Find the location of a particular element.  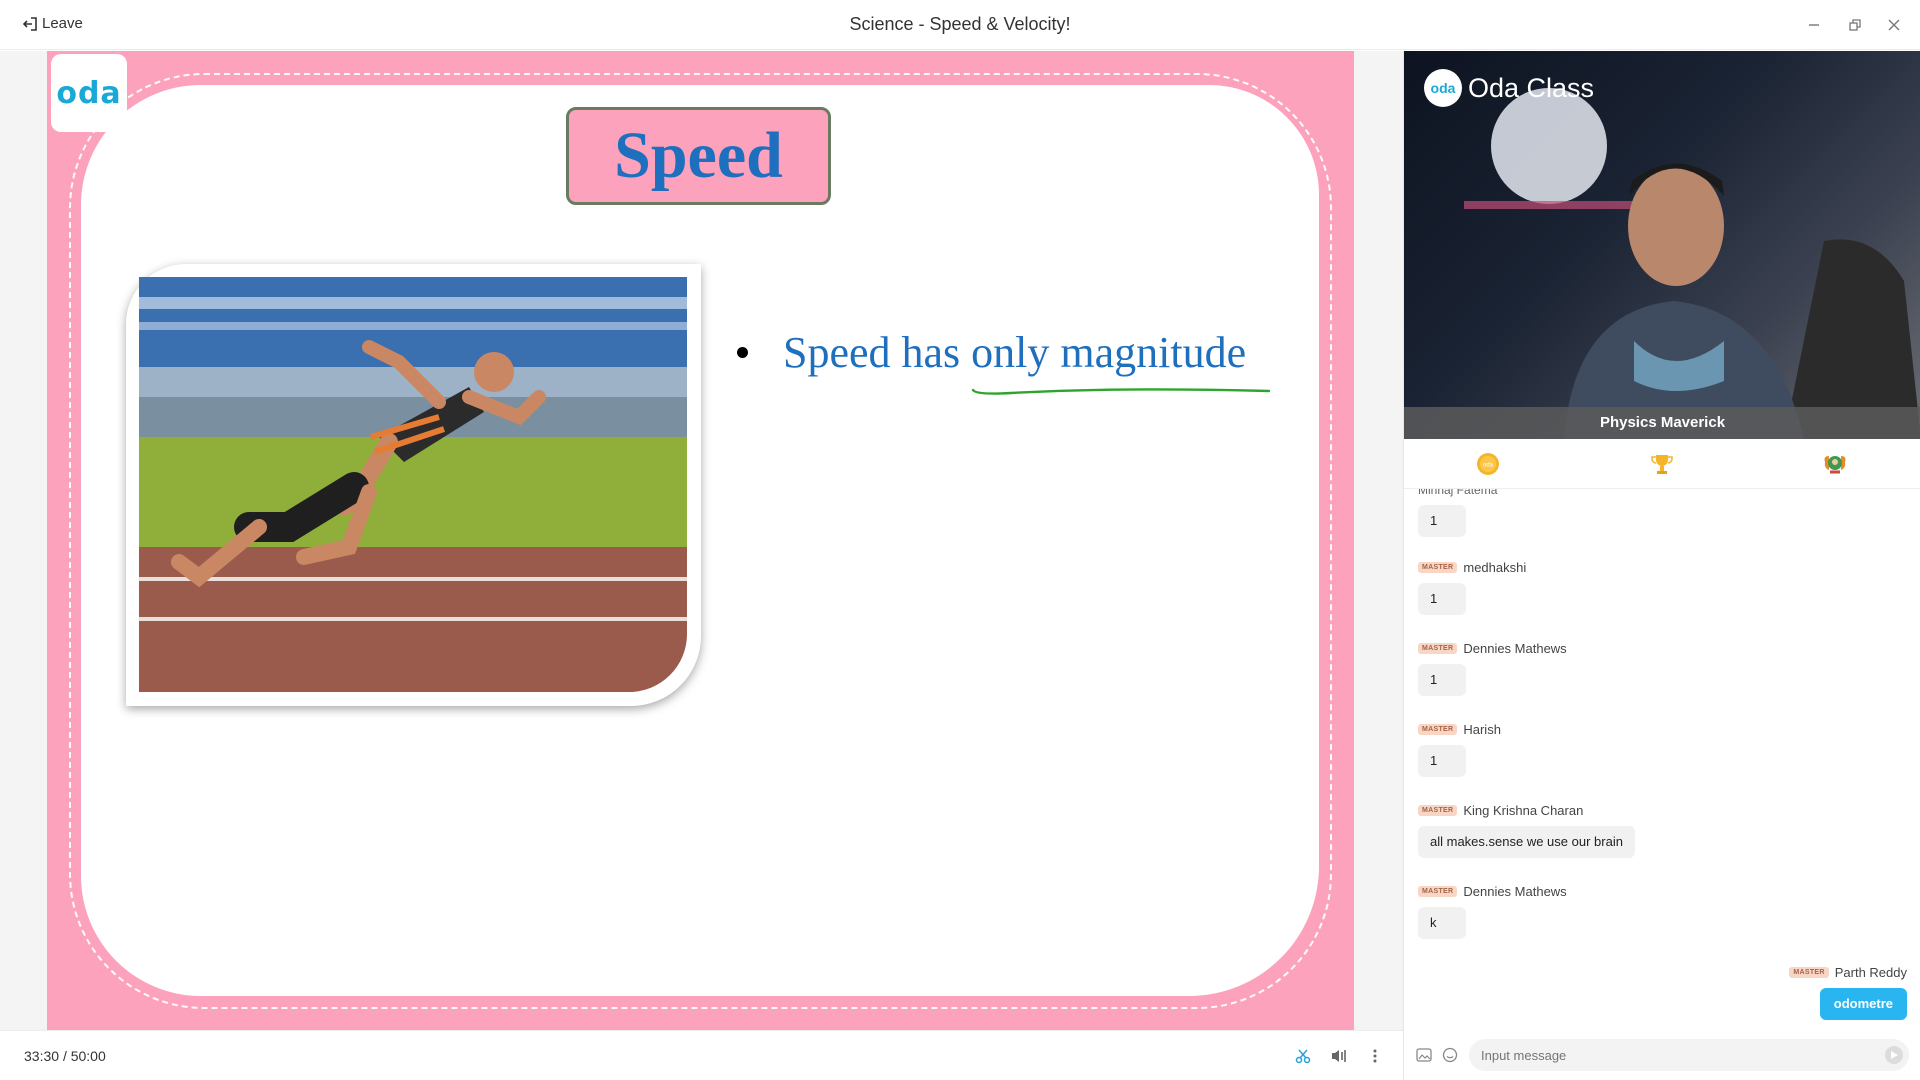

ink-underline-annotation is located at coordinates (1121, 391).